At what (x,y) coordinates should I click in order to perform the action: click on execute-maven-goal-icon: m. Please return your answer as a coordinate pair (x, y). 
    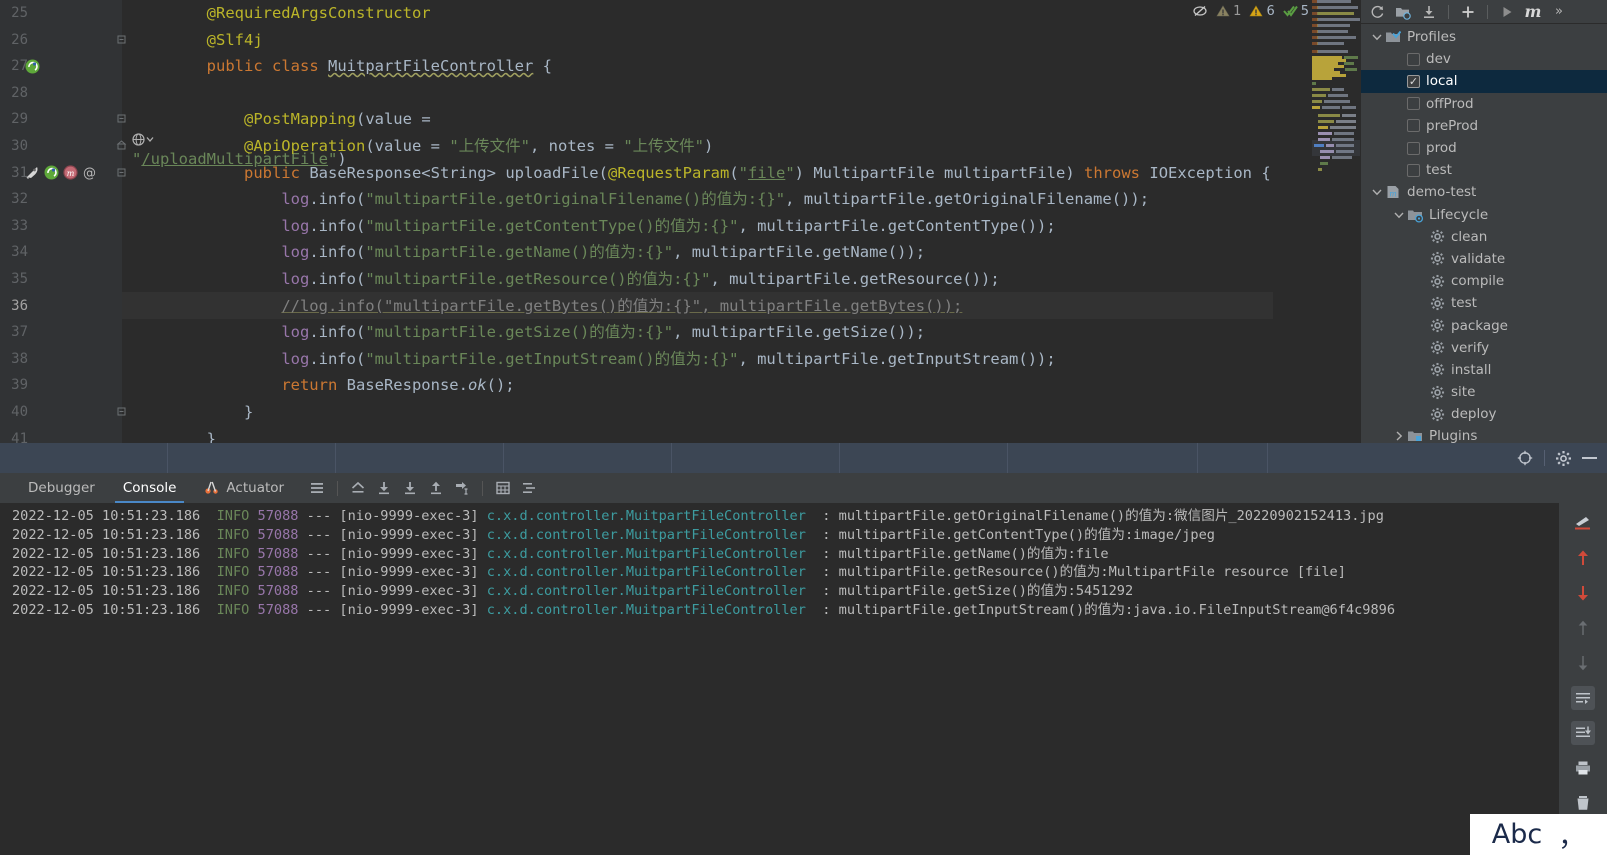
    Looking at the image, I should click on (1533, 12).